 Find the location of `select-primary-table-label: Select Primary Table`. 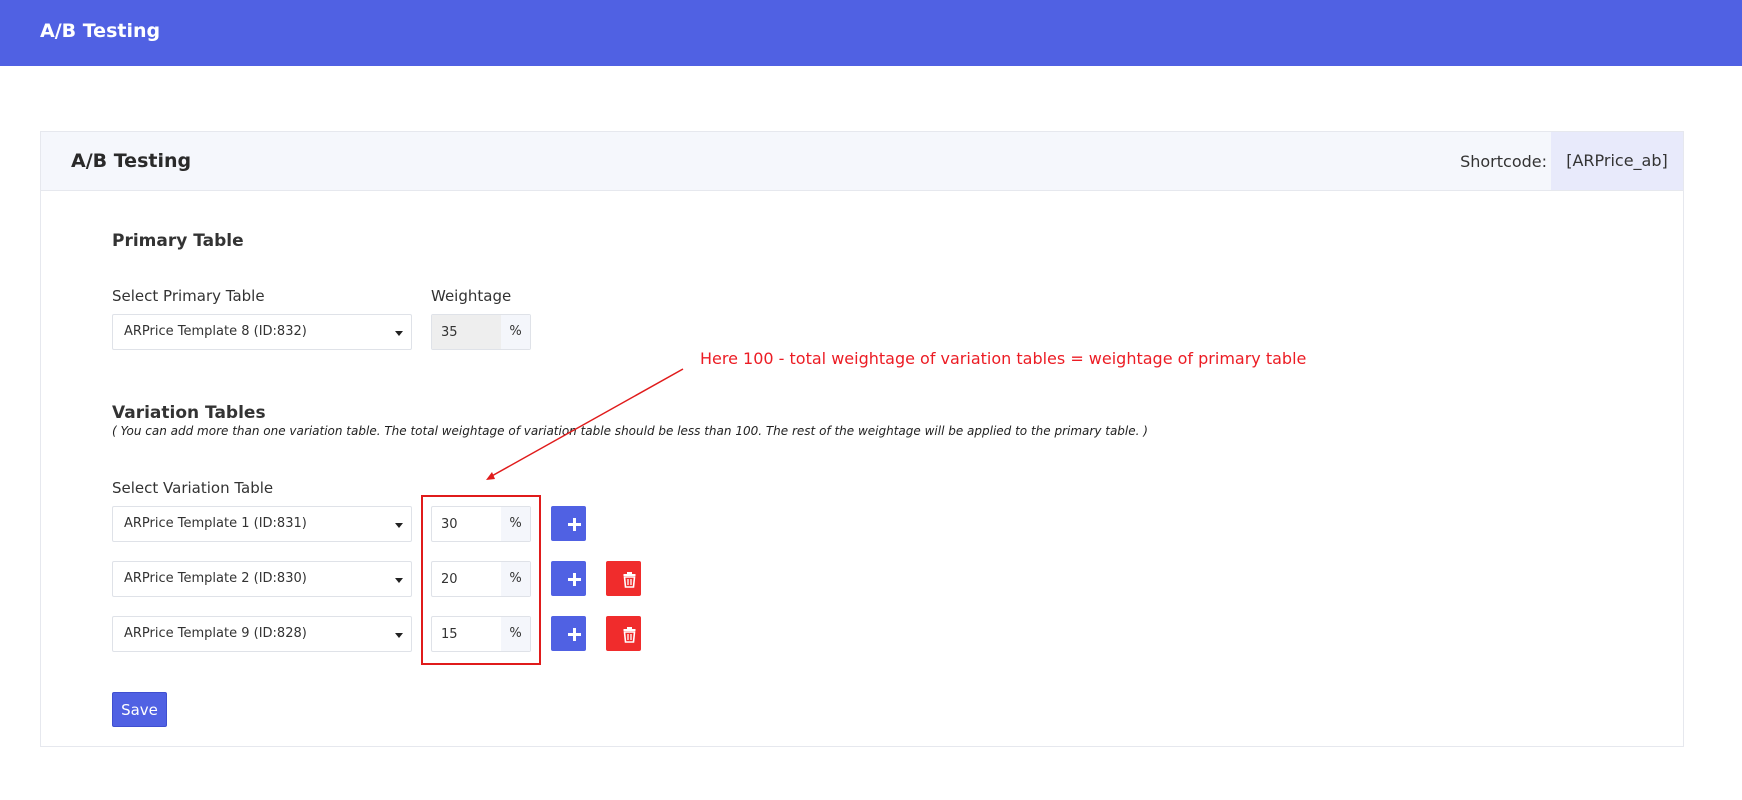

select-primary-table-label: Select Primary Table is located at coordinates (188, 296).